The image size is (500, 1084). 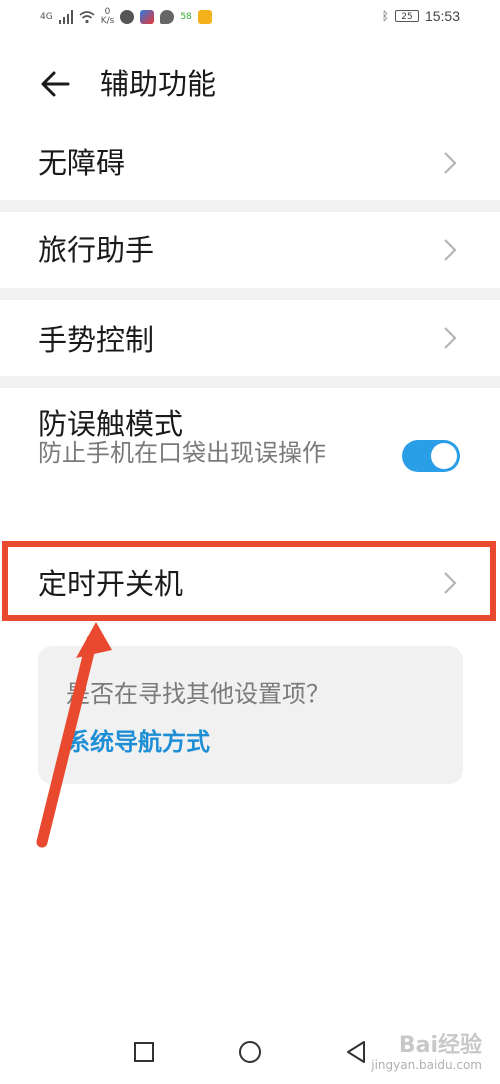 What do you see at coordinates (356, 1052) in the screenshot?
I see `back-triangle-icon` at bounding box center [356, 1052].